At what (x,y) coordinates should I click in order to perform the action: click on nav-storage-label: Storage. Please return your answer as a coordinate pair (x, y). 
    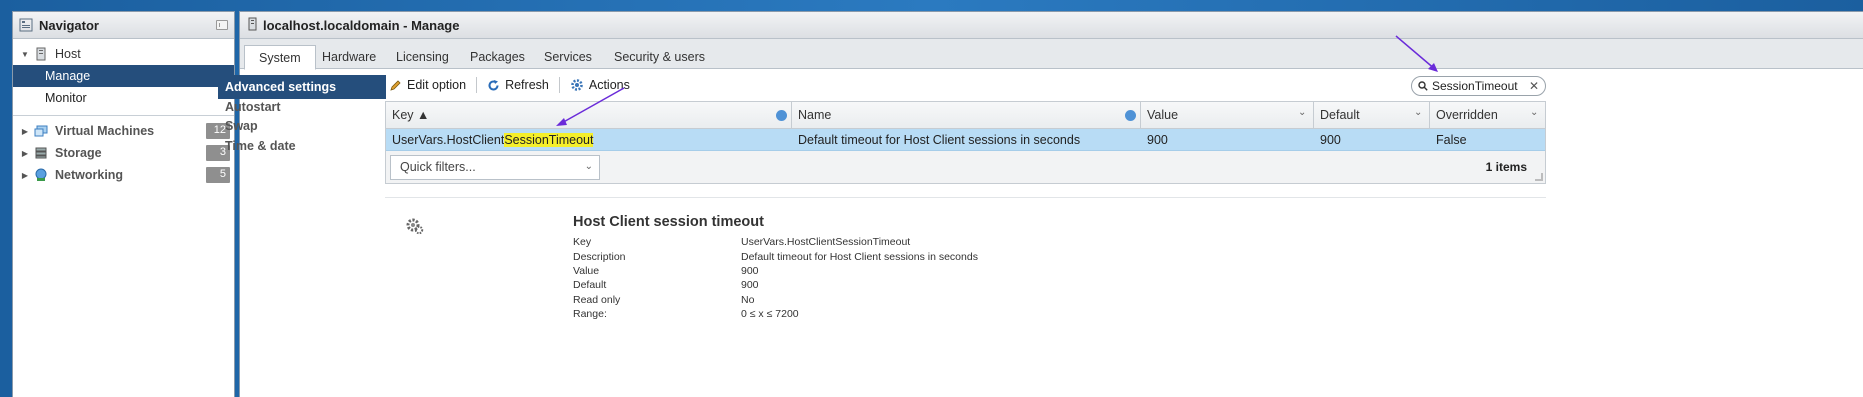
    Looking at the image, I should click on (78, 153).